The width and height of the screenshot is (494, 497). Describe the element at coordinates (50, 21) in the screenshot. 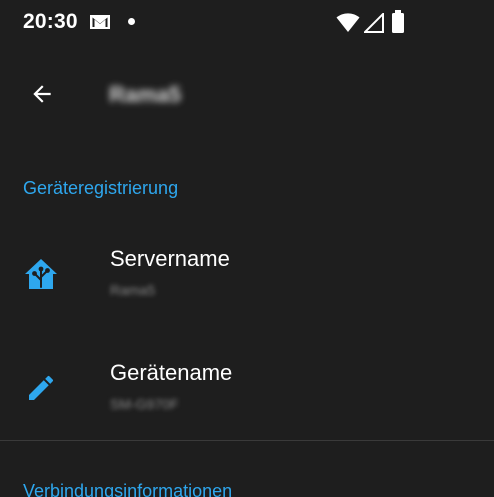

I see `status-time: 20:30` at that location.